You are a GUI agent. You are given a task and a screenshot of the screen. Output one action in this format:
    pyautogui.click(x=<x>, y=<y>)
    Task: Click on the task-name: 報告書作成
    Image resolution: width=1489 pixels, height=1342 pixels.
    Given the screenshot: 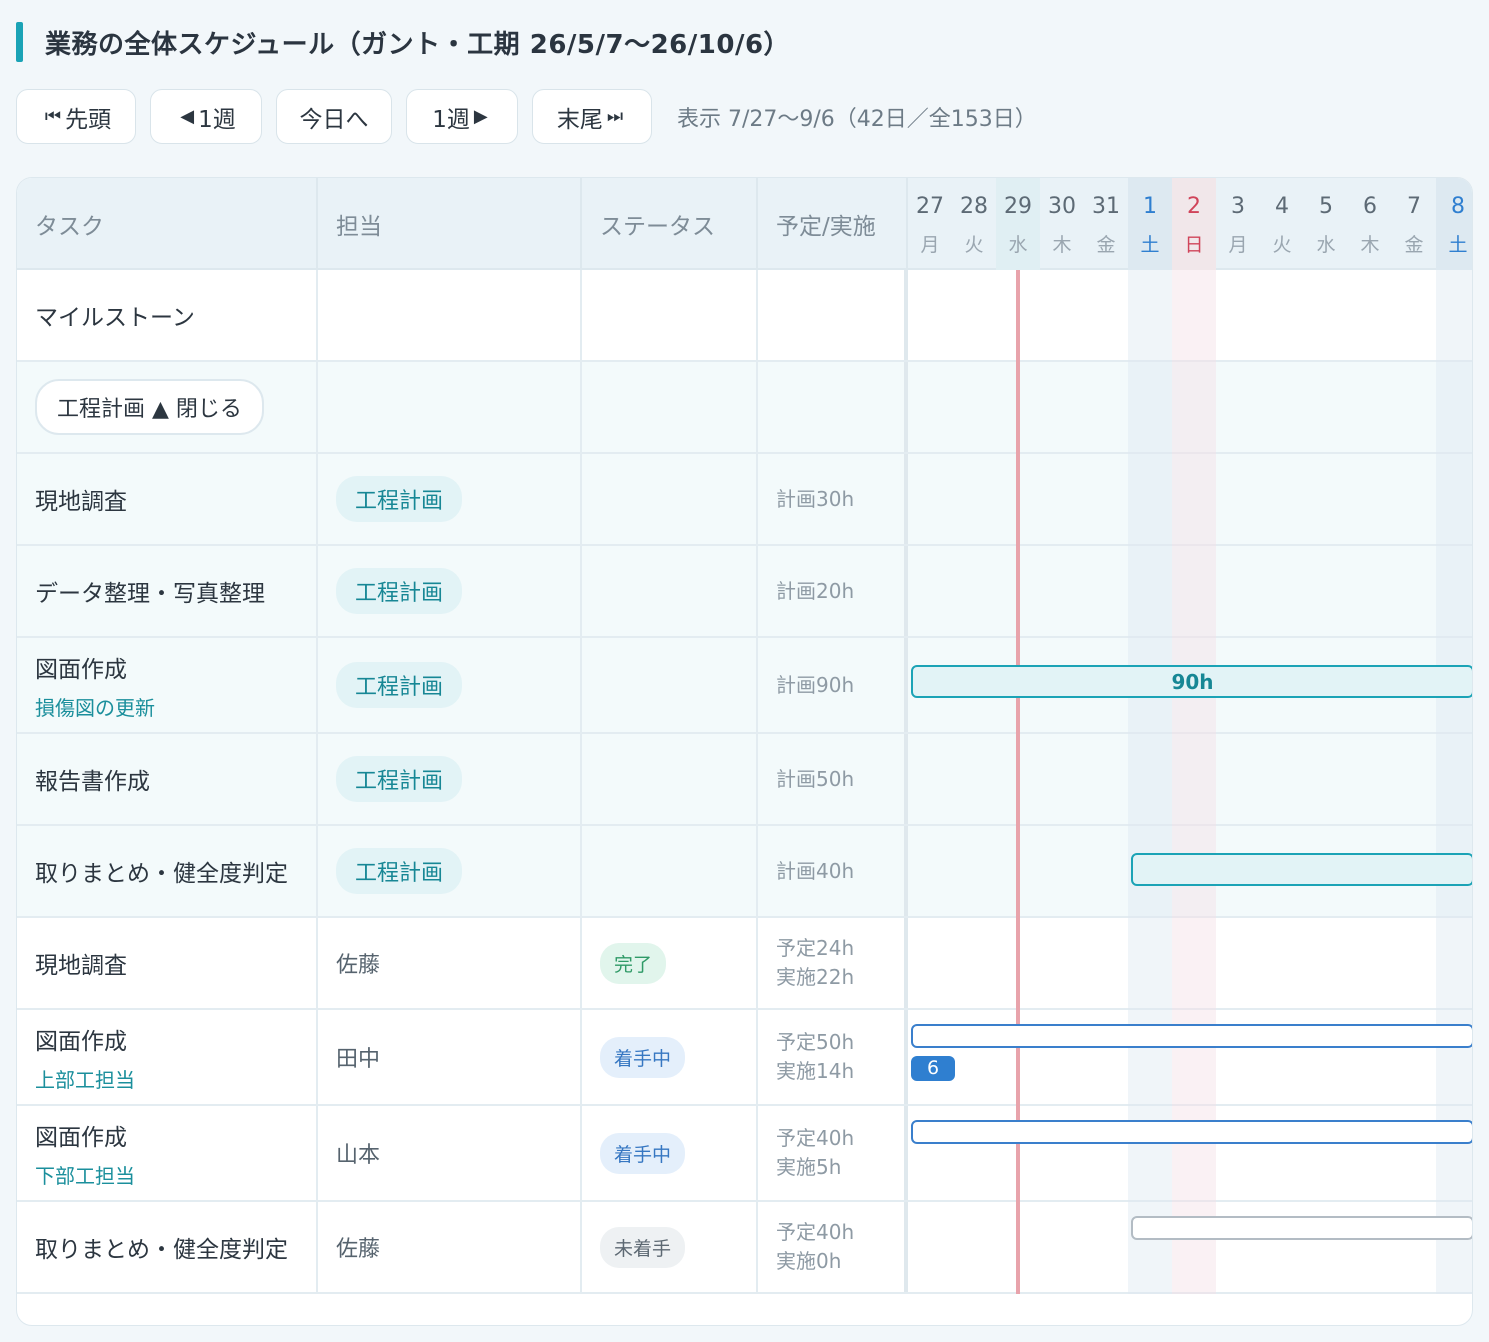 What is the action you would take?
    pyautogui.click(x=92, y=782)
    